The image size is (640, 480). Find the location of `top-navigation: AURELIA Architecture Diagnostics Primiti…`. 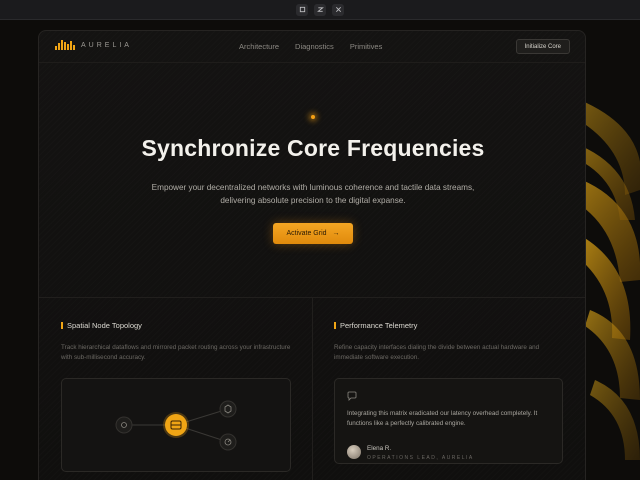

top-navigation: AURELIA Architecture Diagnostics Primiti… is located at coordinates (312, 47).